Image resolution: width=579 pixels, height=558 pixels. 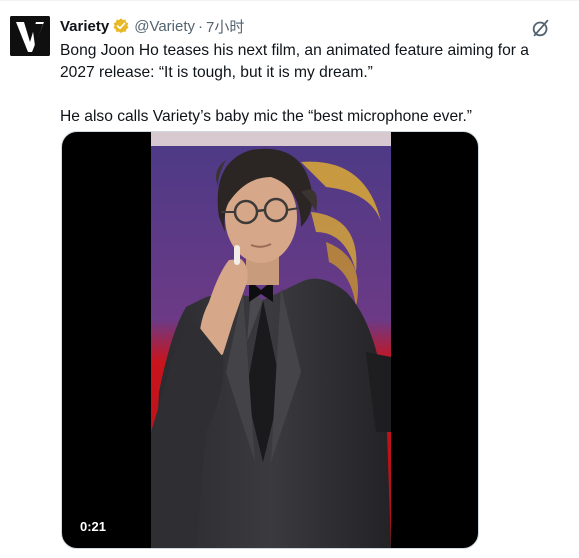 I want to click on divider, so click(x=289, y=0).